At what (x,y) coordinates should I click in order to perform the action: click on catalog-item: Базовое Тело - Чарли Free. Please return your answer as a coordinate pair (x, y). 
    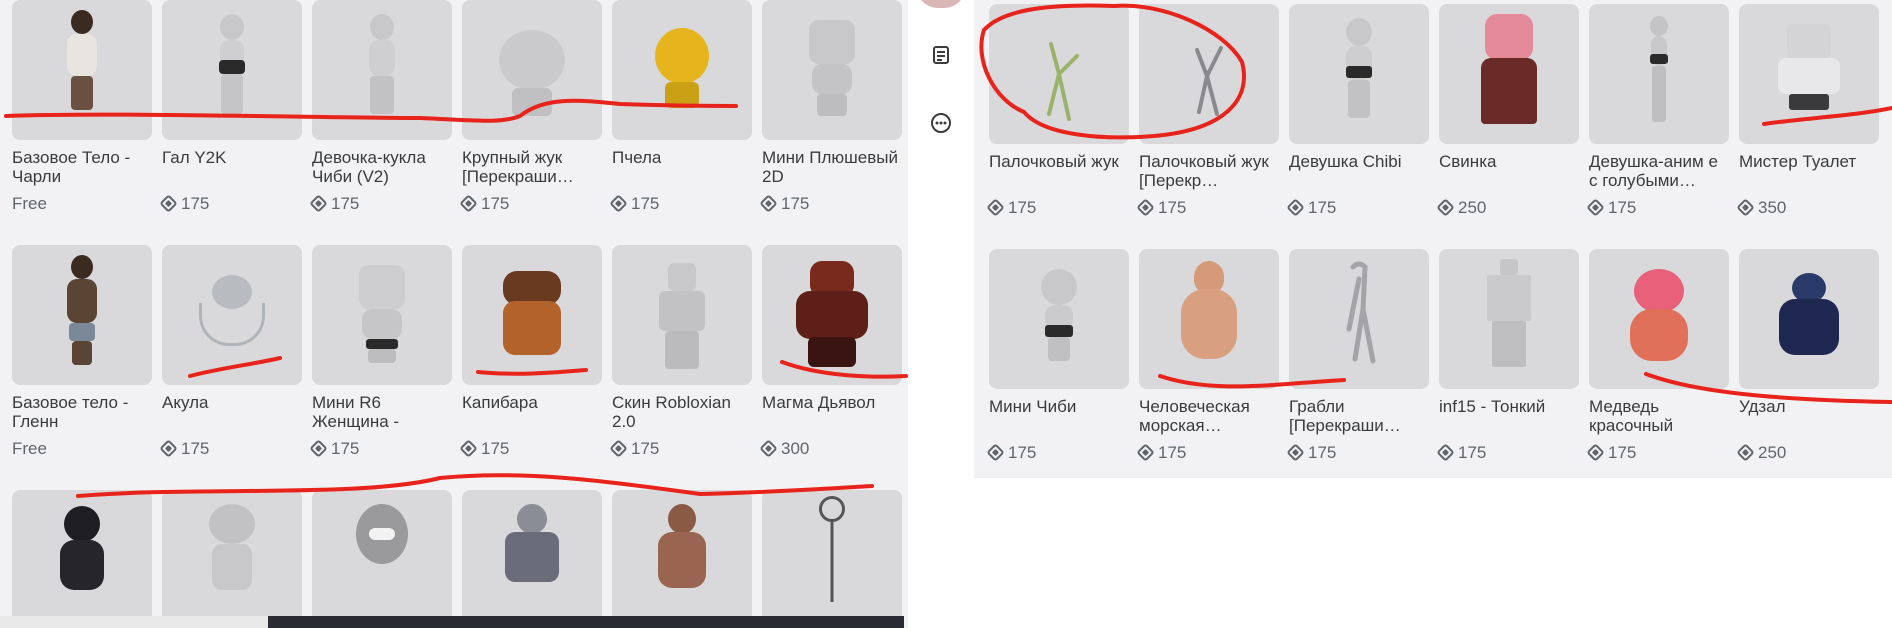
    Looking at the image, I should click on (82, 106).